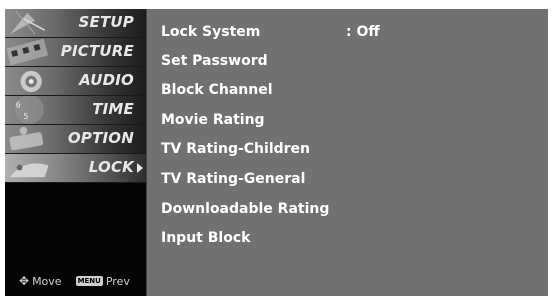 Image resolution: width=552 pixels, height=296 pixels. Describe the element at coordinates (217, 90) in the screenshot. I see `option-block-channel: Block Channel` at that location.